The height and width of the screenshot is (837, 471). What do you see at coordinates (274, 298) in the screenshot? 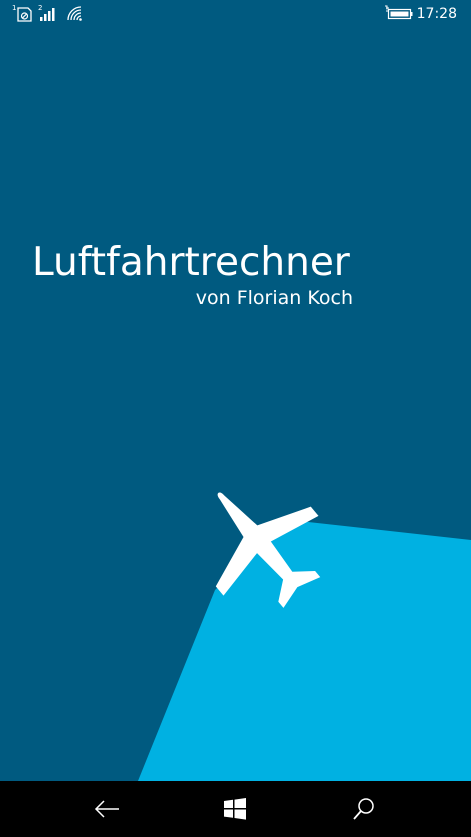
I see `app-author: von Florian Koch` at bounding box center [274, 298].